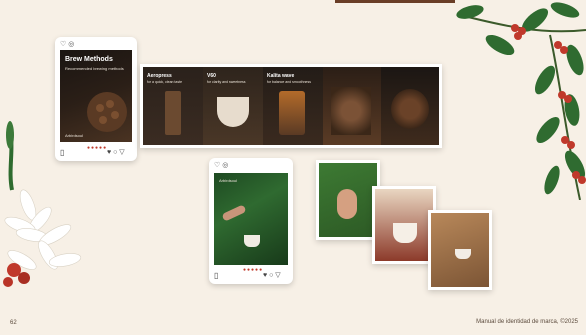 This screenshot has height=335, width=586. Describe the element at coordinates (211, 76) in the screenshot. I see `slide-title: V60` at that location.